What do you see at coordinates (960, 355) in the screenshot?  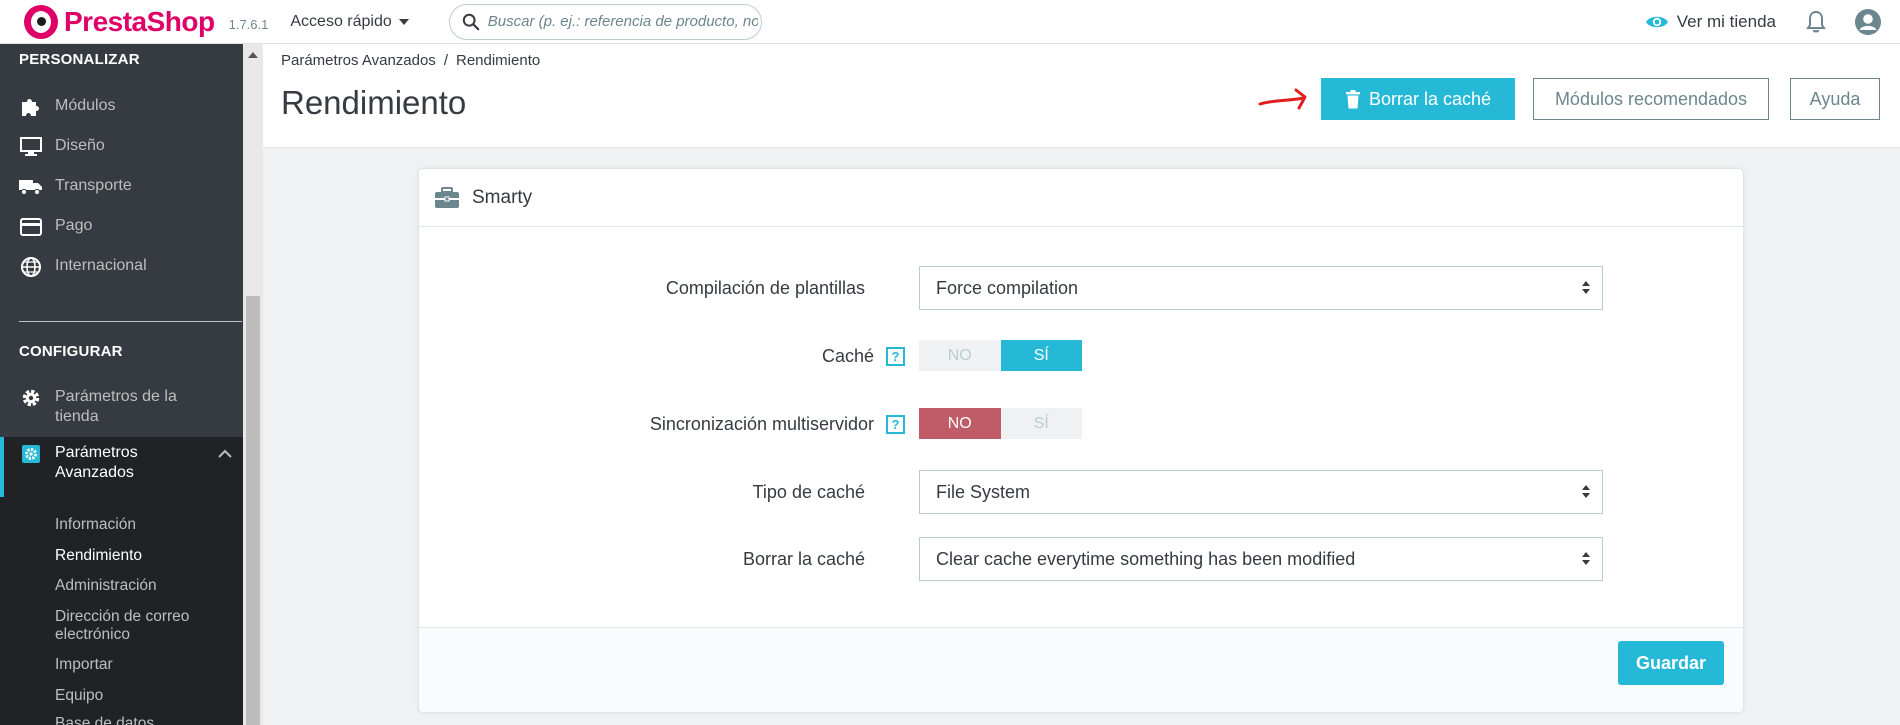 I see `cache-switch-no: NO` at bounding box center [960, 355].